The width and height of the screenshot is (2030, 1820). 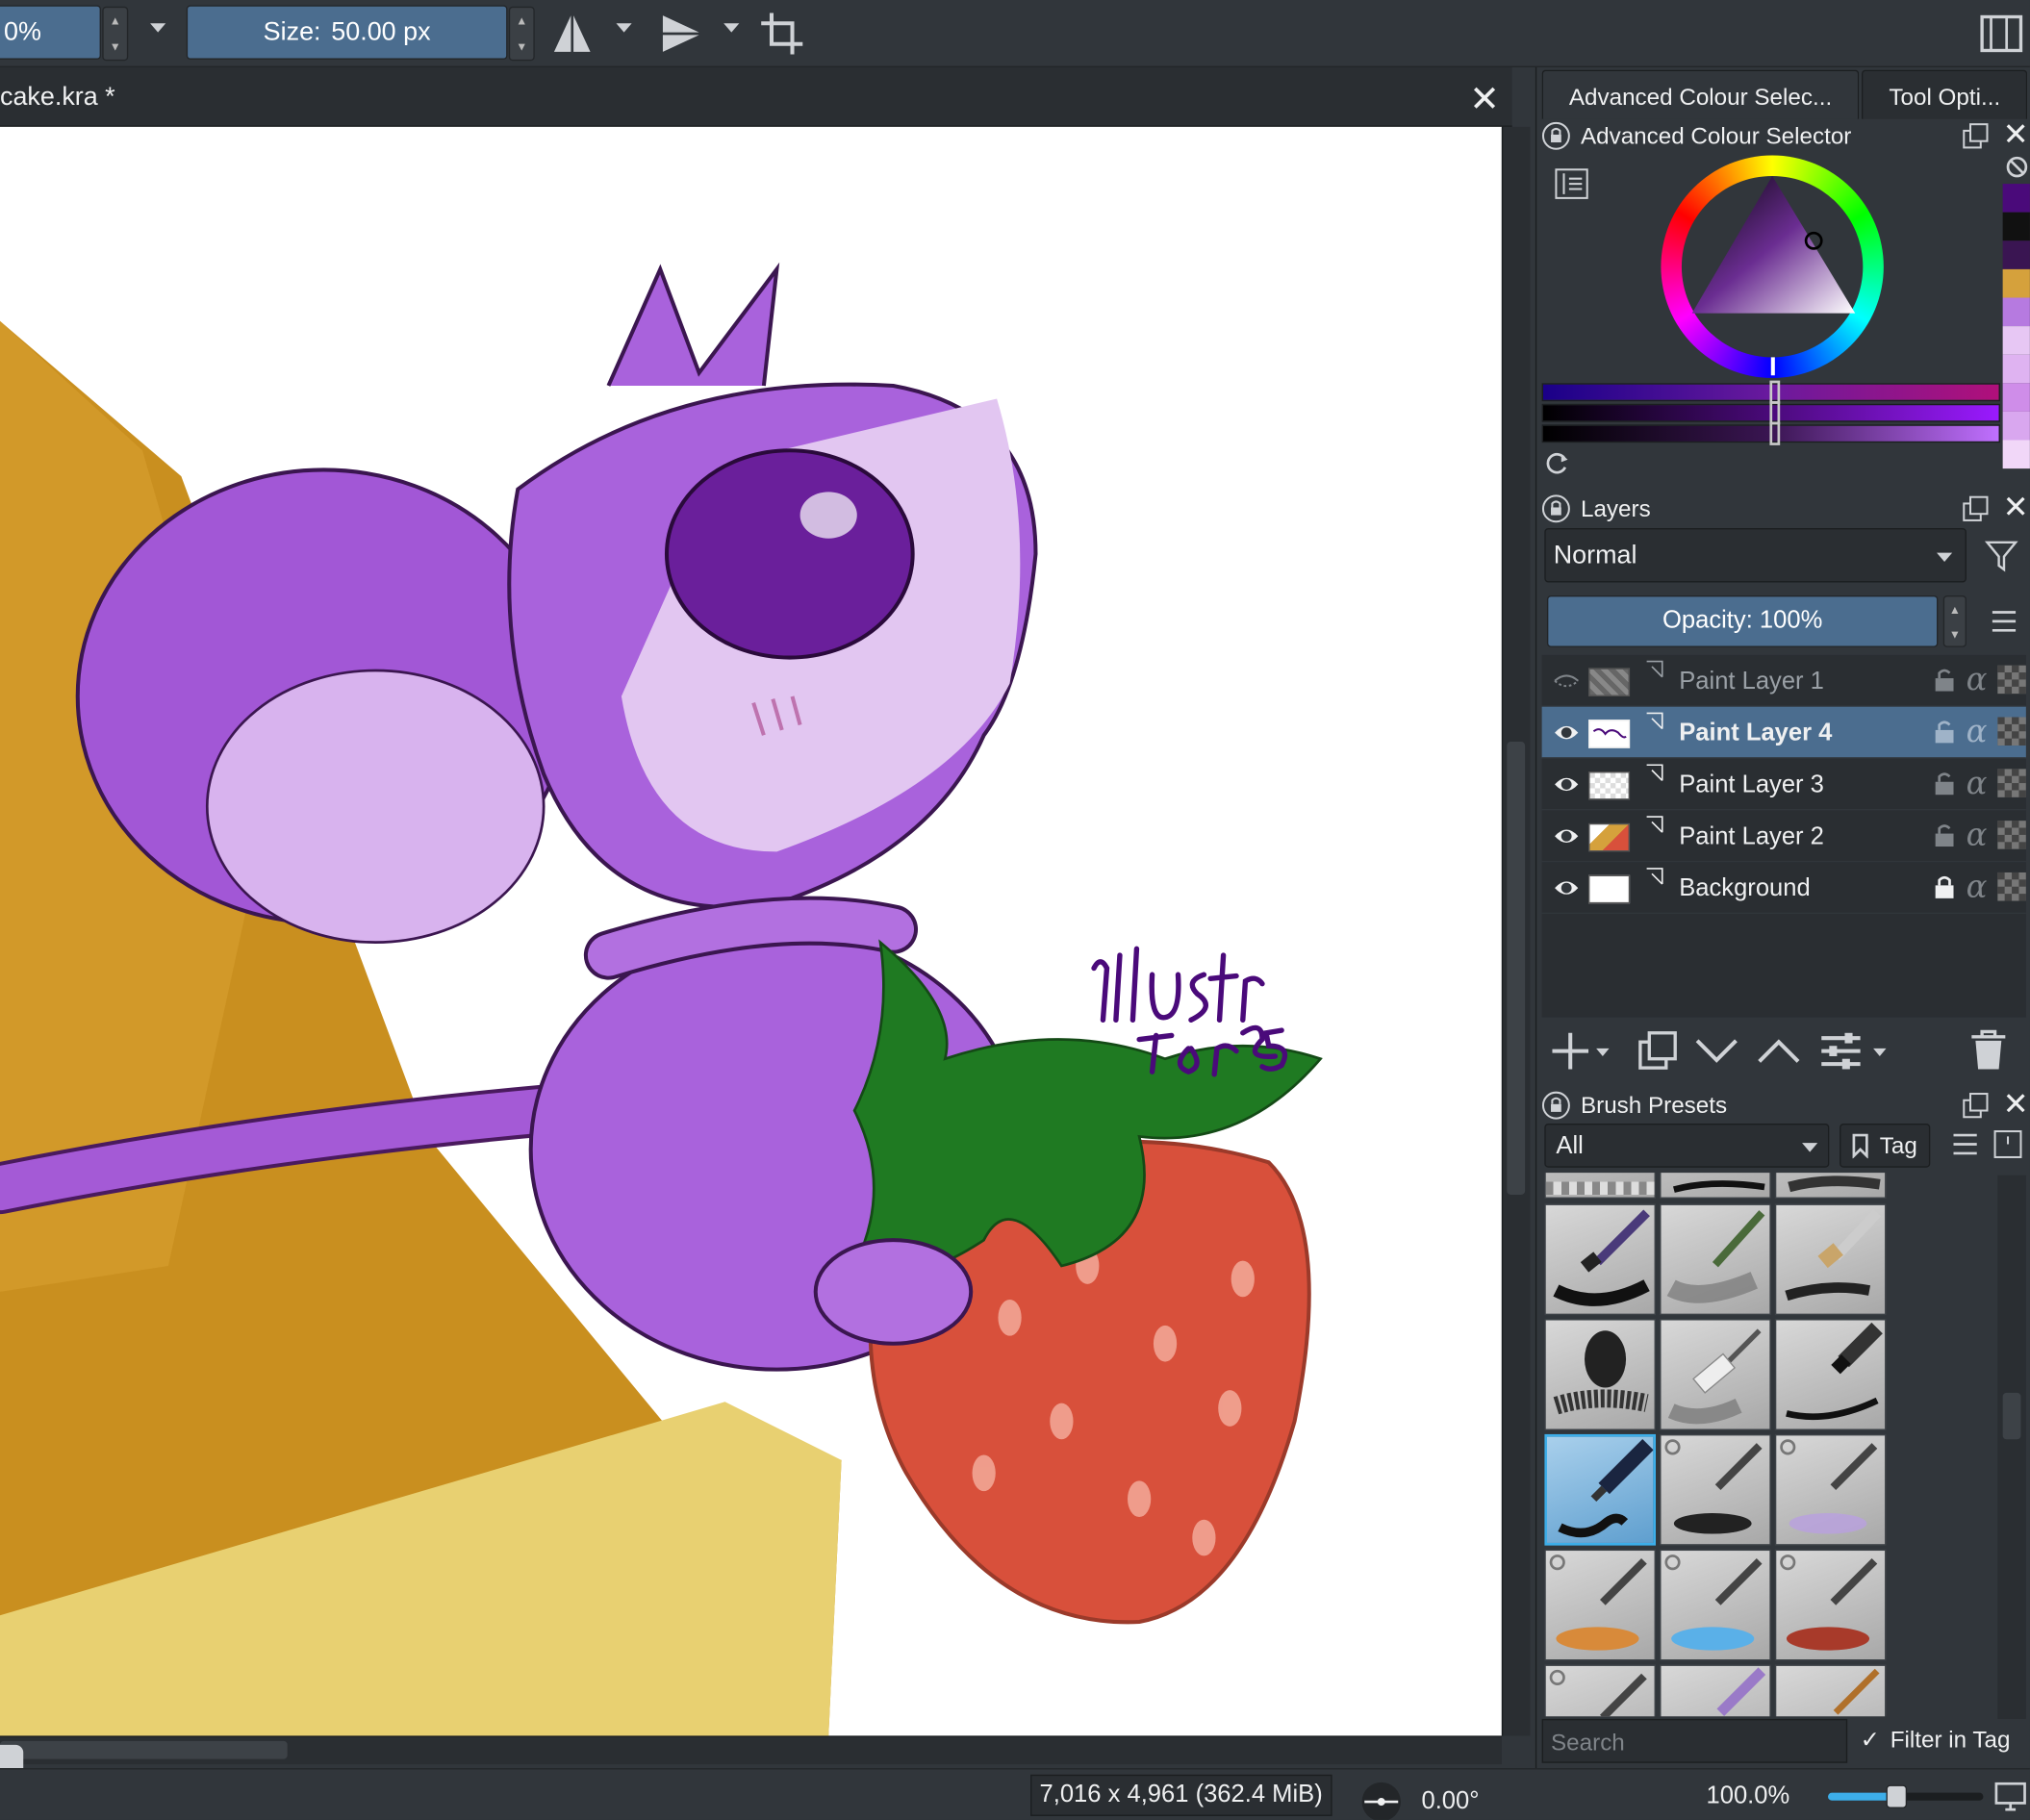 What do you see at coordinates (360, 34) in the screenshot?
I see `brush-size-spinbox: Size: 50.00 px ▲ ▼` at bounding box center [360, 34].